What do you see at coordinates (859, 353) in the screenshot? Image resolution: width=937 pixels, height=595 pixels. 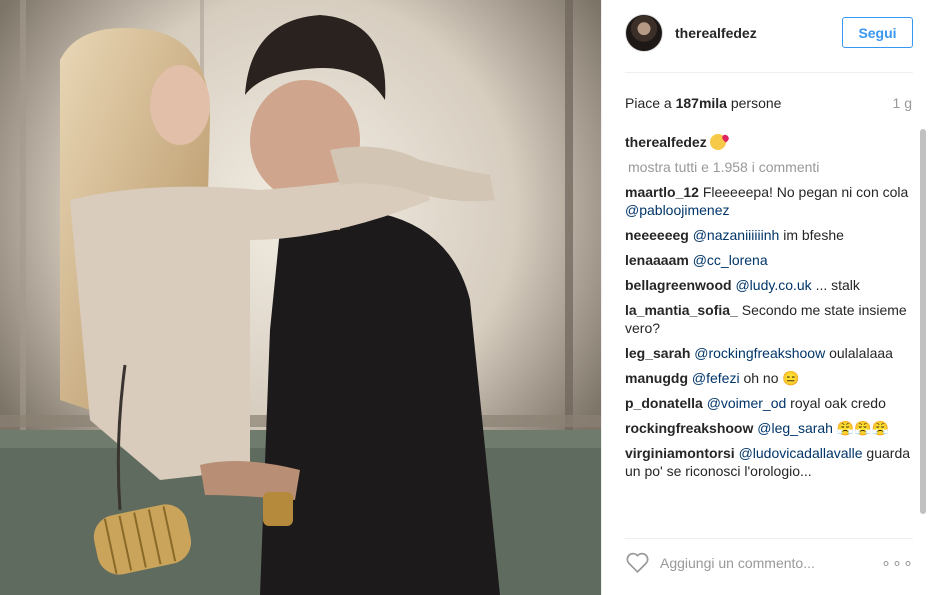 I see `comment-text-after: oulalalaaa` at bounding box center [859, 353].